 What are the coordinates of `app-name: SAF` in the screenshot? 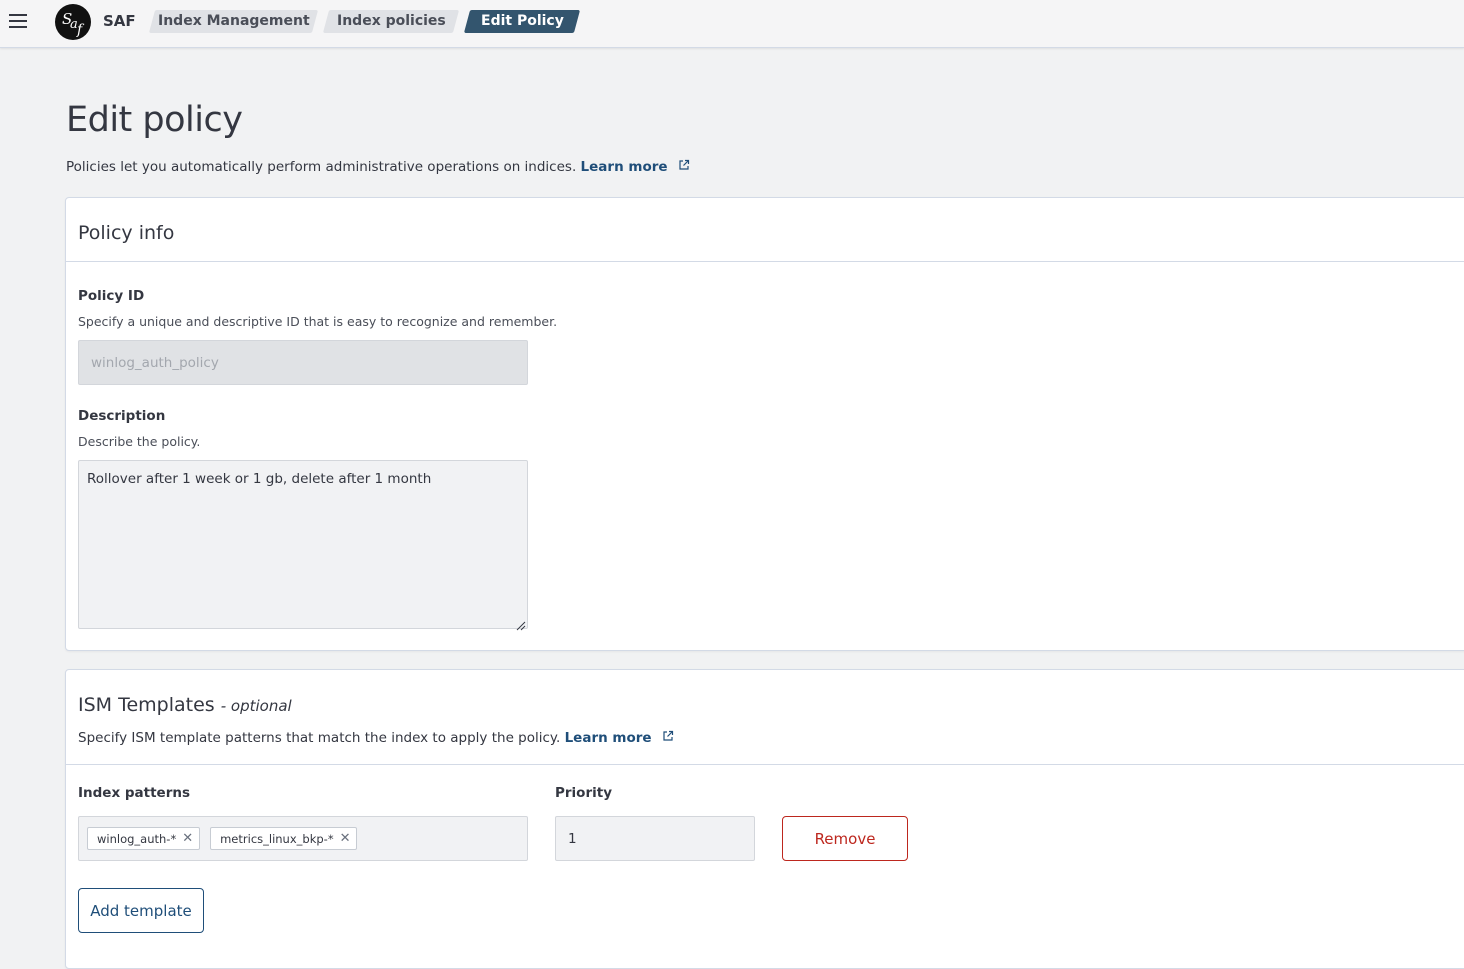 It's located at (119, 21).